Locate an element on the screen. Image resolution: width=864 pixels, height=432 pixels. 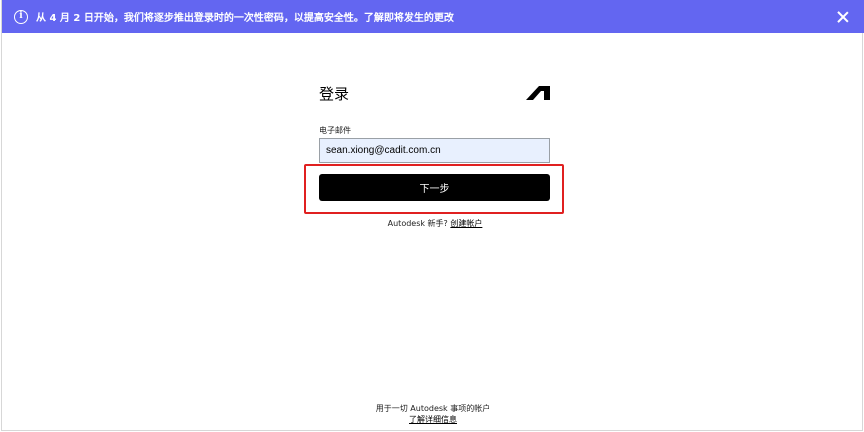
info-icon: i is located at coordinates (21, 16).